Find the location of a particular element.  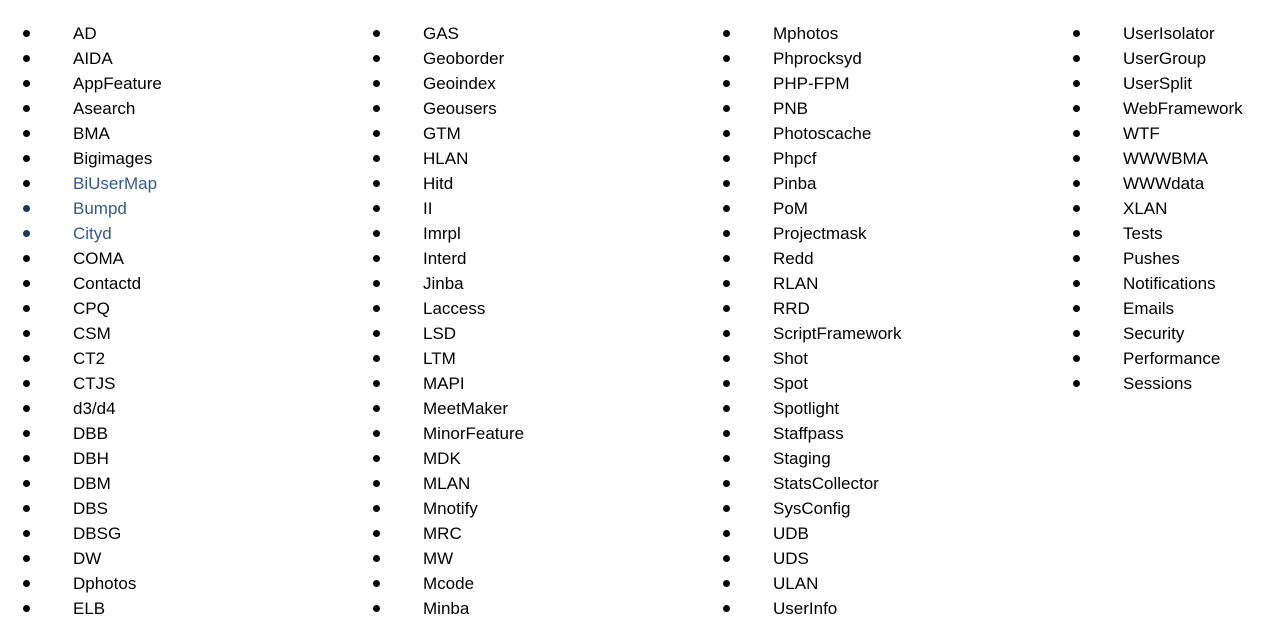

list-item: MW is located at coordinates (525, 558).